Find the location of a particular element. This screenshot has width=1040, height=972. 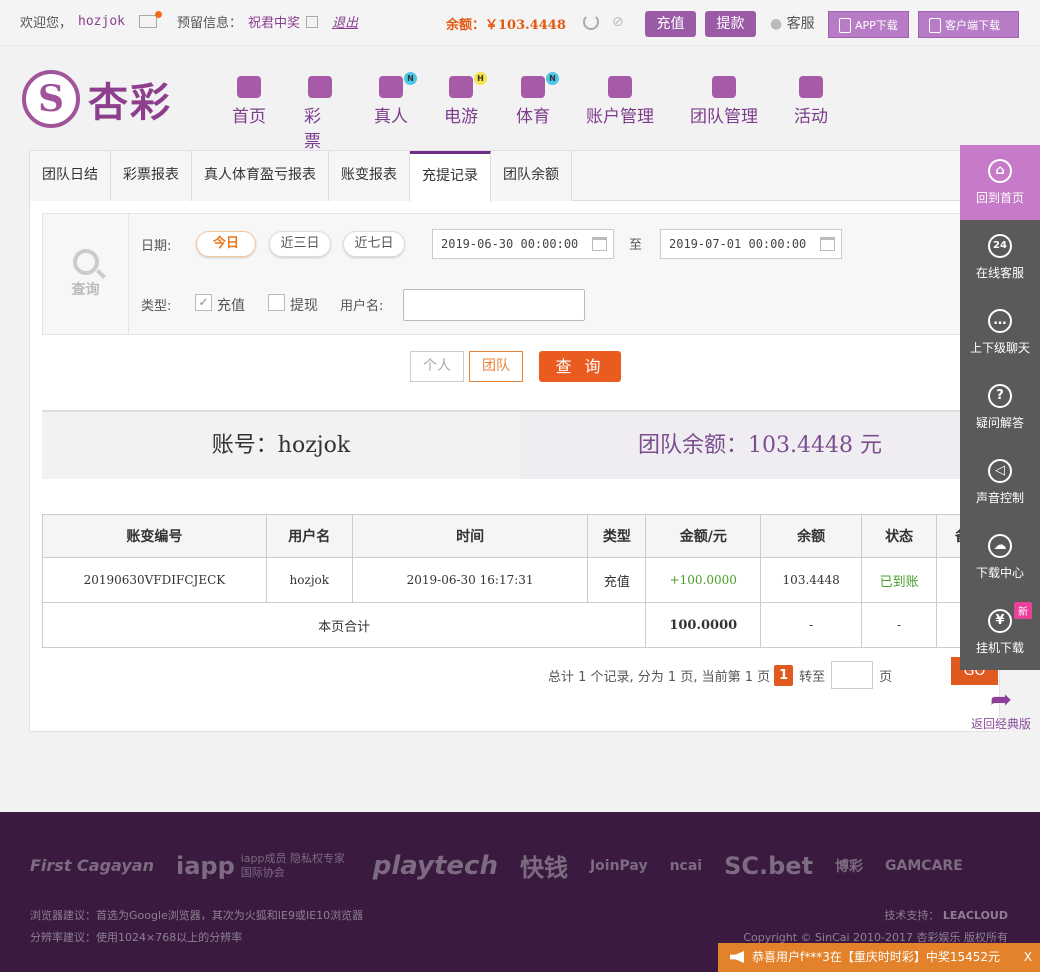

account-summary: 账号：hozjok is located at coordinates (281, 445).